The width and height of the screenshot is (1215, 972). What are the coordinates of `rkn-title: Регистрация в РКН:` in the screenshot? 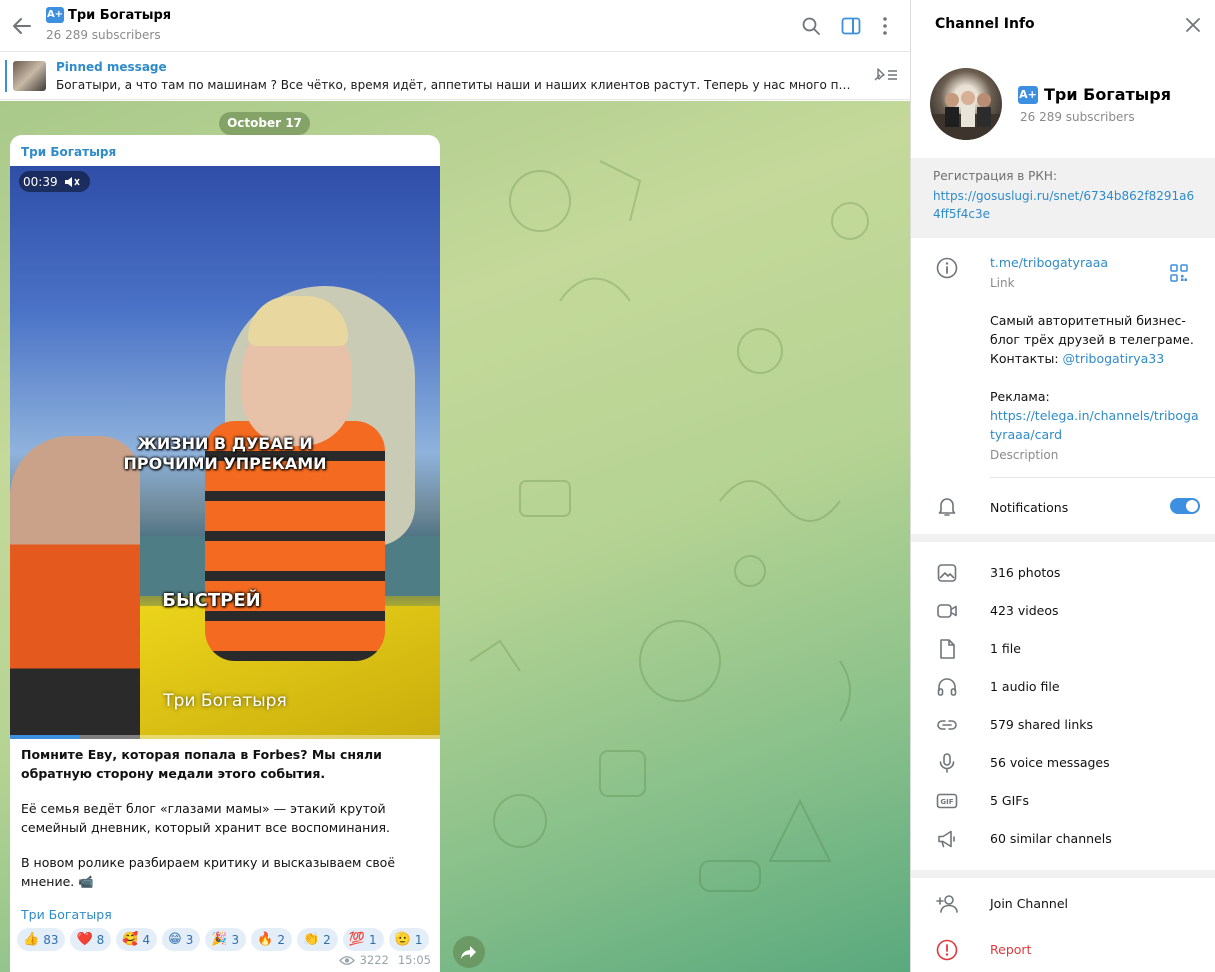 It's located at (995, 176).